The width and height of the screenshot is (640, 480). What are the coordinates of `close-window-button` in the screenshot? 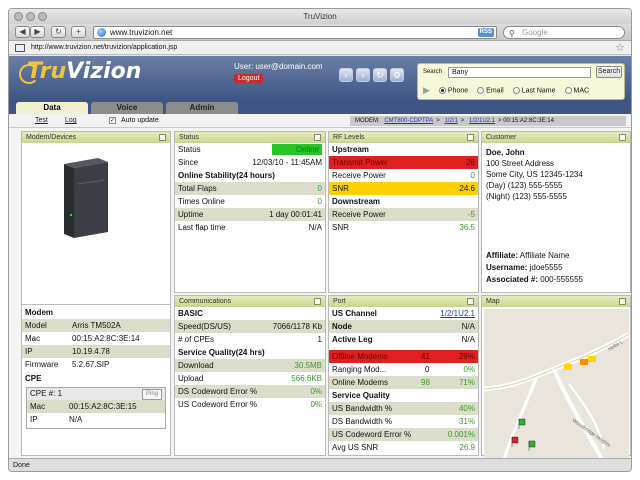 It's located at (18, 16).